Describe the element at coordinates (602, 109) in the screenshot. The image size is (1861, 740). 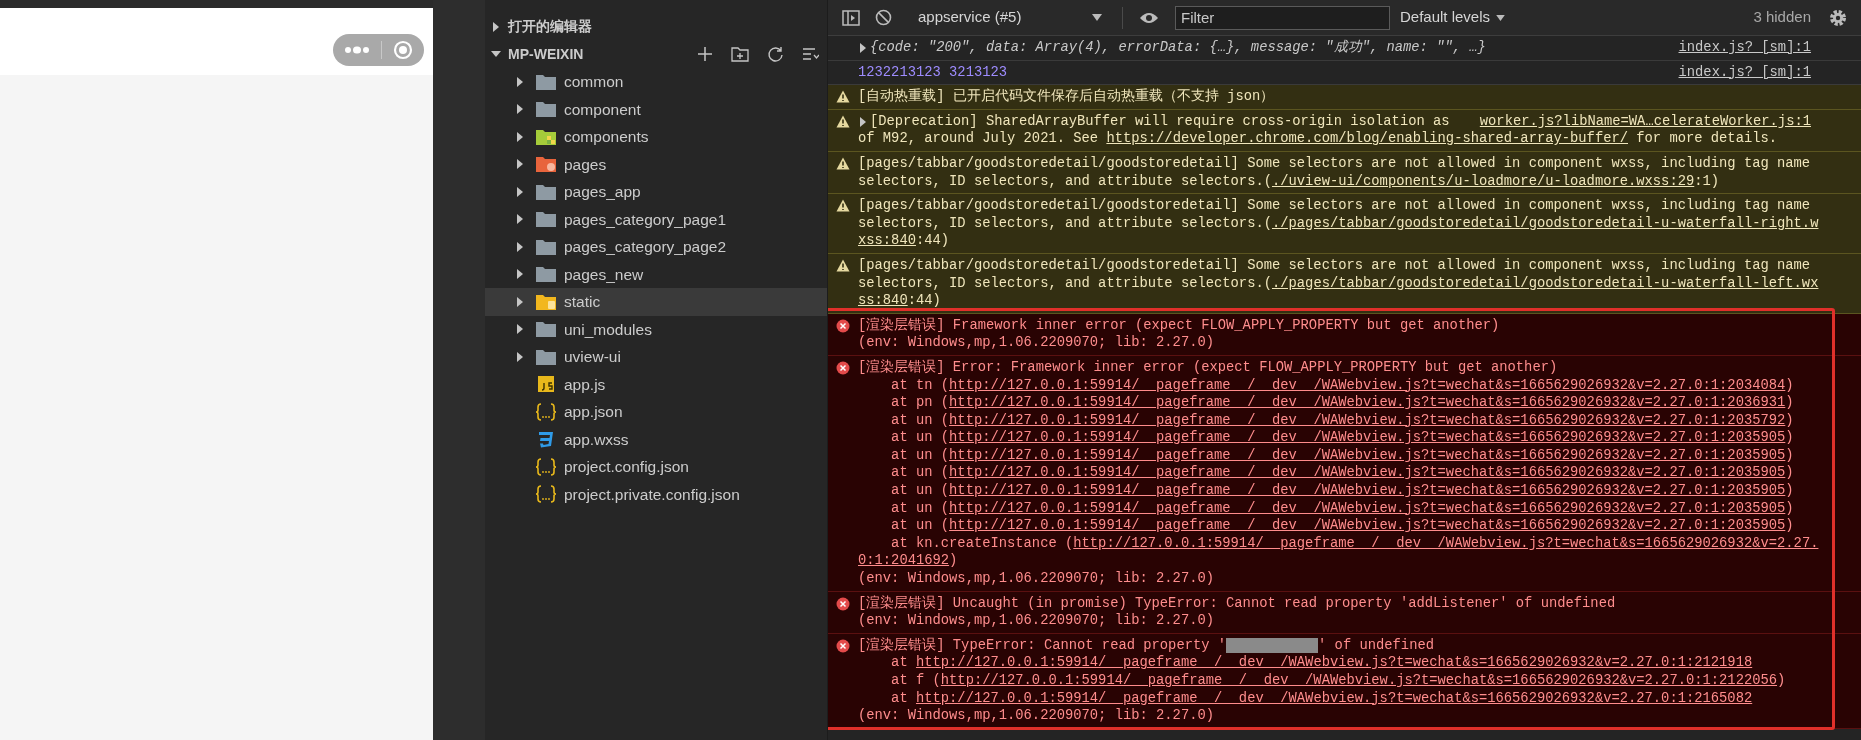
I see `tree-item-label: component` at that location.